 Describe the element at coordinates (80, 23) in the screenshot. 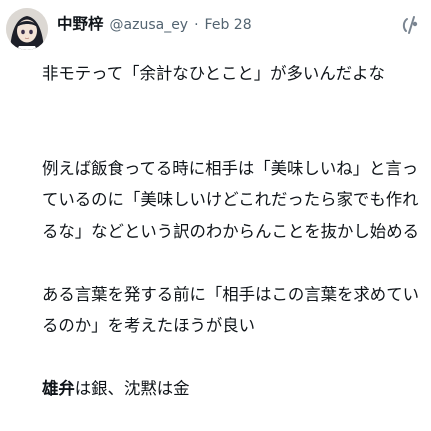

I see `author-name: 中野梓` at that location.